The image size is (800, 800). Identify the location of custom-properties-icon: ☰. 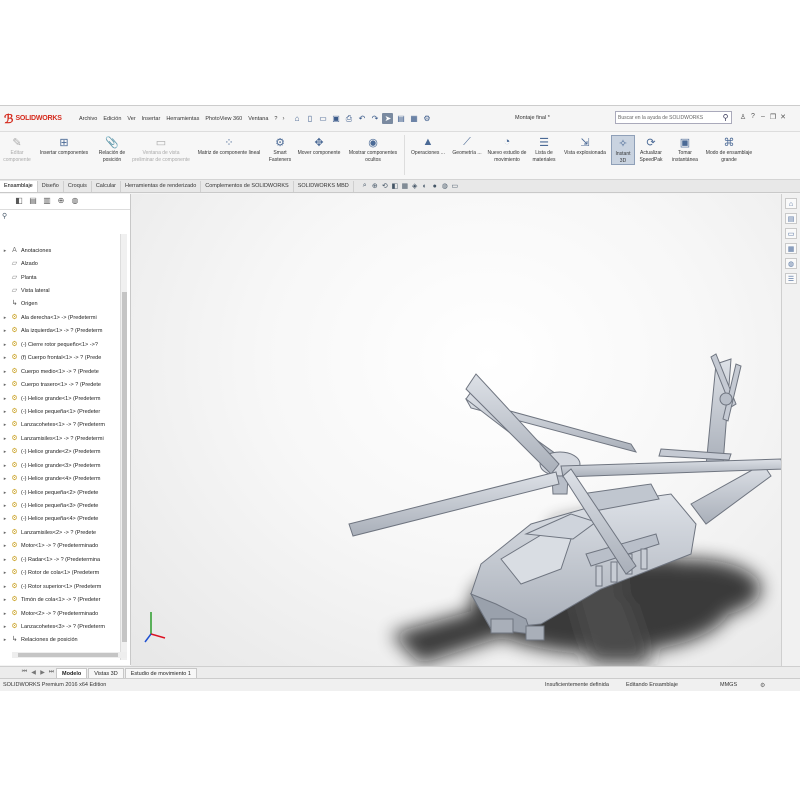
(791, 278).